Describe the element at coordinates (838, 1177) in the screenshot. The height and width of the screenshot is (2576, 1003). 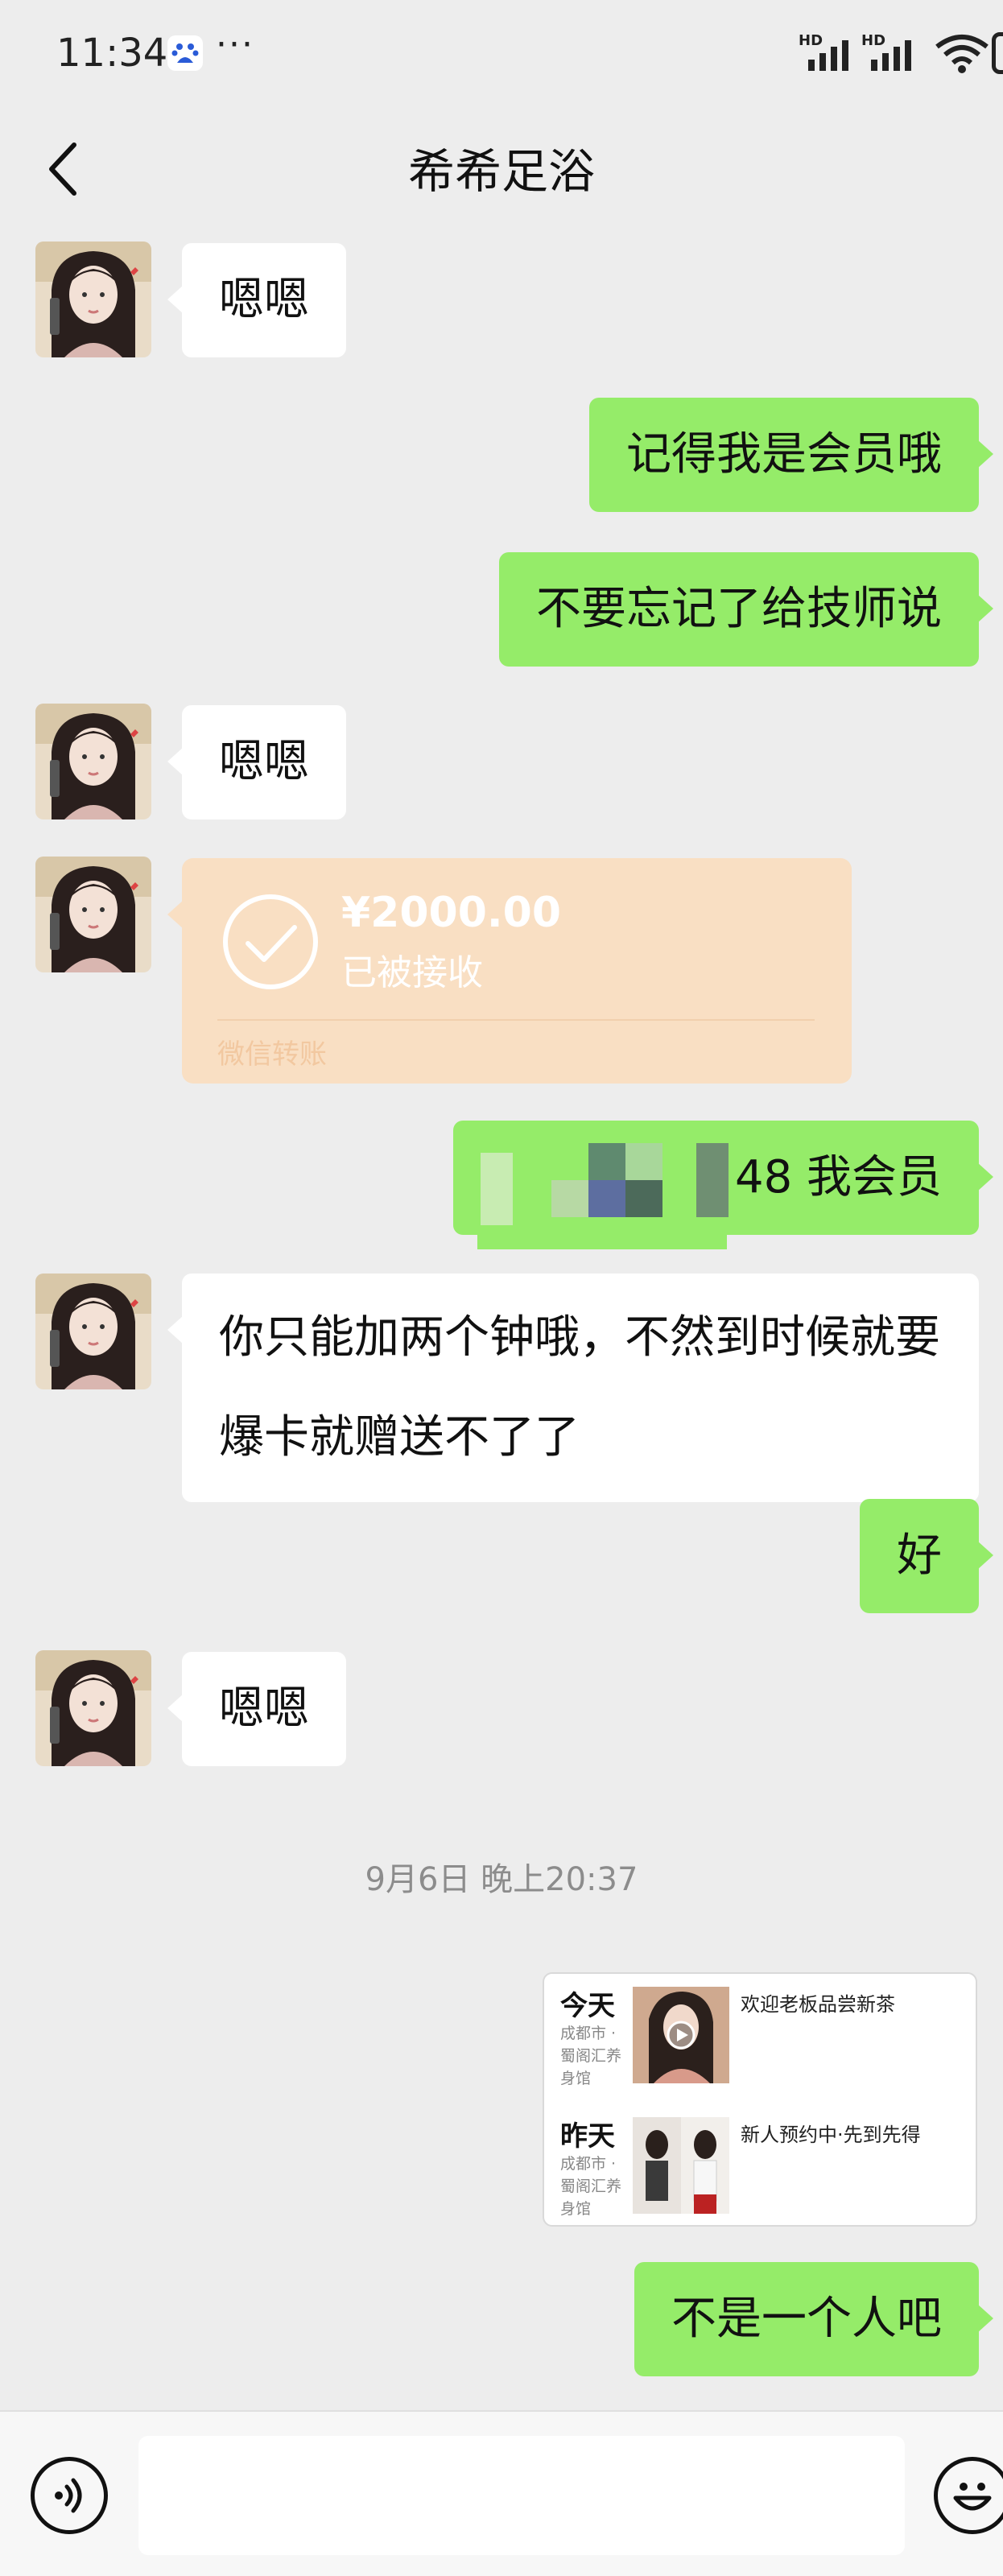
I see `message-text: 48 我会员` at that location.